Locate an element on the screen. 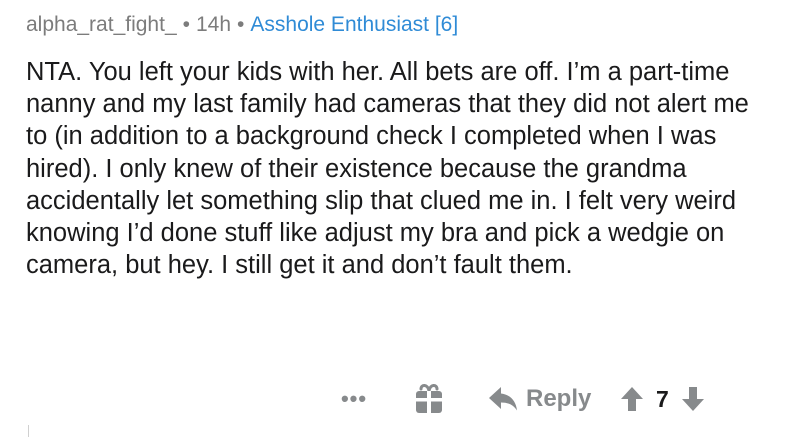 This screenshot has height=437, width=800. more-options-button: ••• is located at coordinates (354, 399).